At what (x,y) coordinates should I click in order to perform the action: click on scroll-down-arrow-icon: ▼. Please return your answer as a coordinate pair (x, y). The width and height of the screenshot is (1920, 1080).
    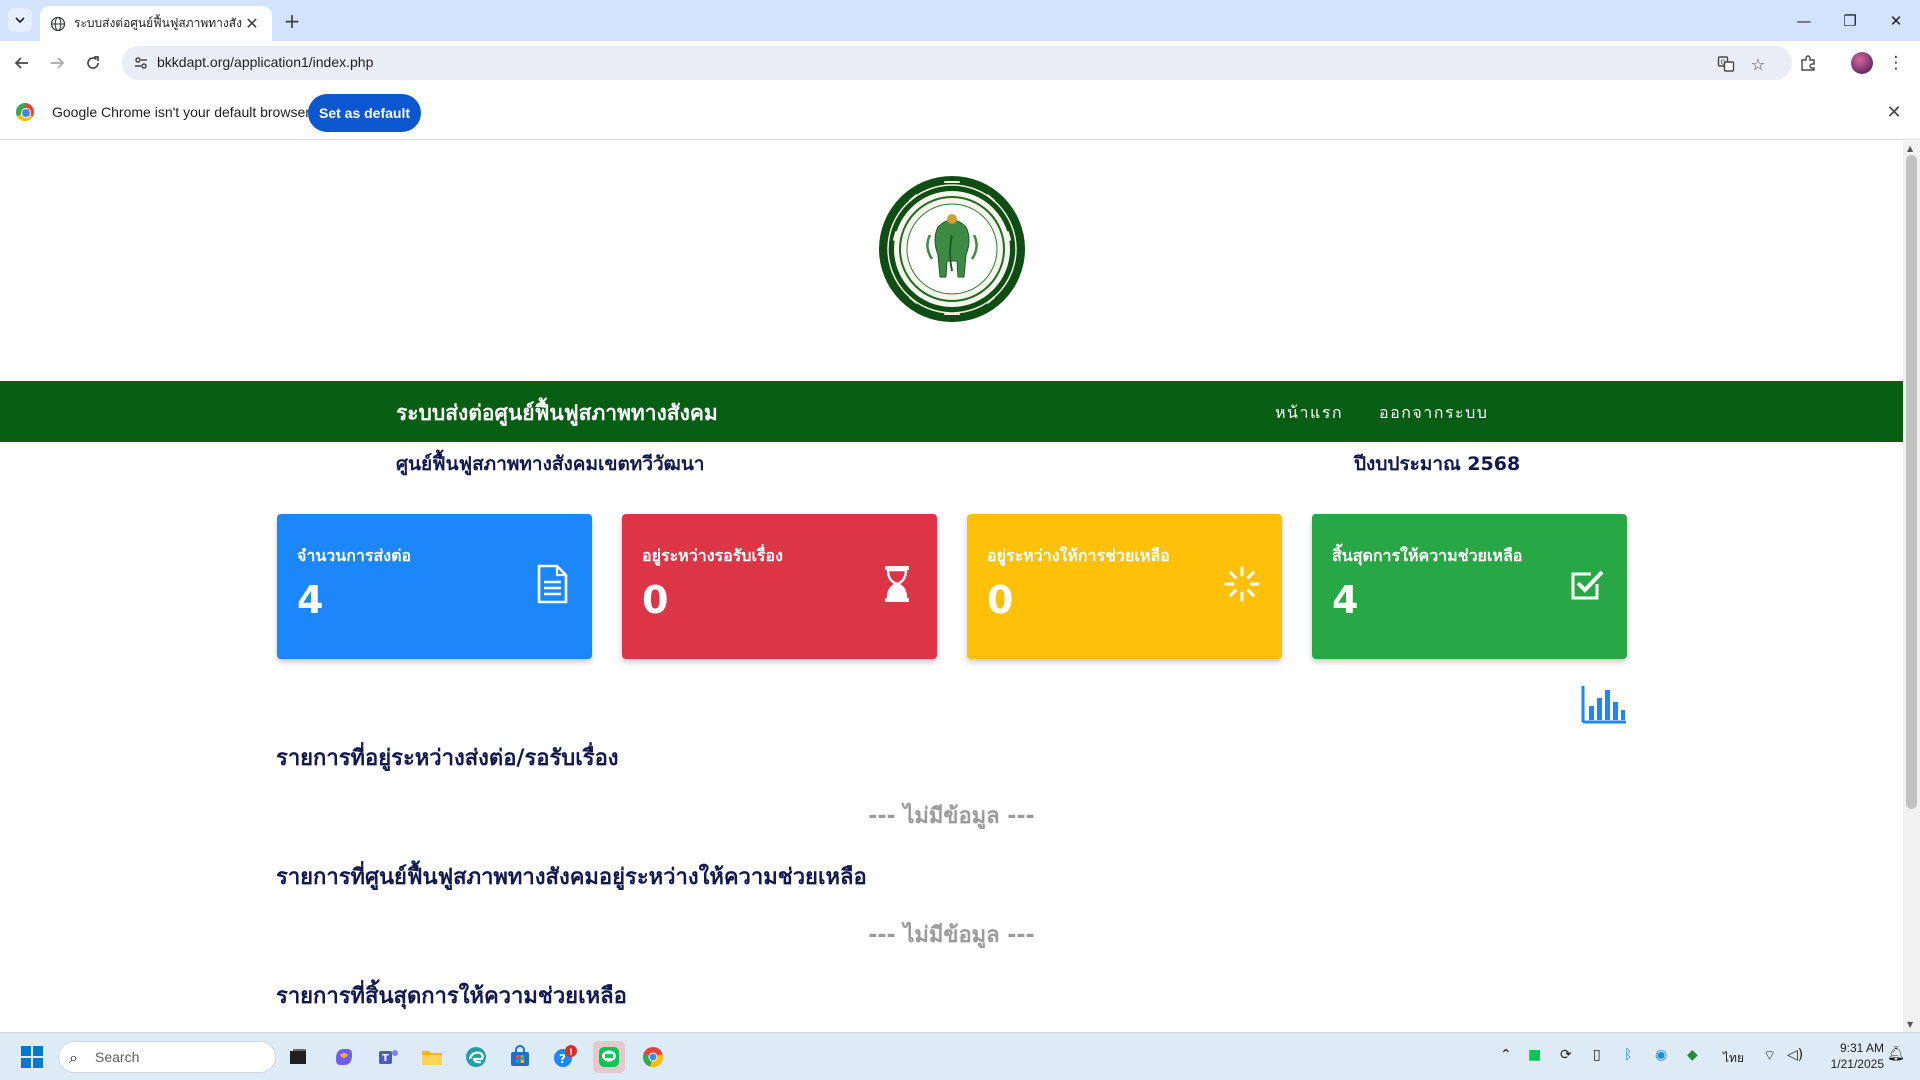
    Looking at the image, I should click on (1910, 1024).